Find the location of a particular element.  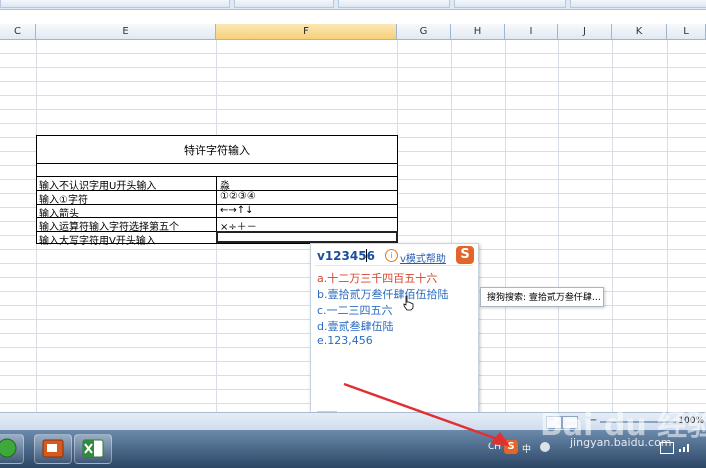

table-title: 特许字符输入 is located at coordinates (217, 150).